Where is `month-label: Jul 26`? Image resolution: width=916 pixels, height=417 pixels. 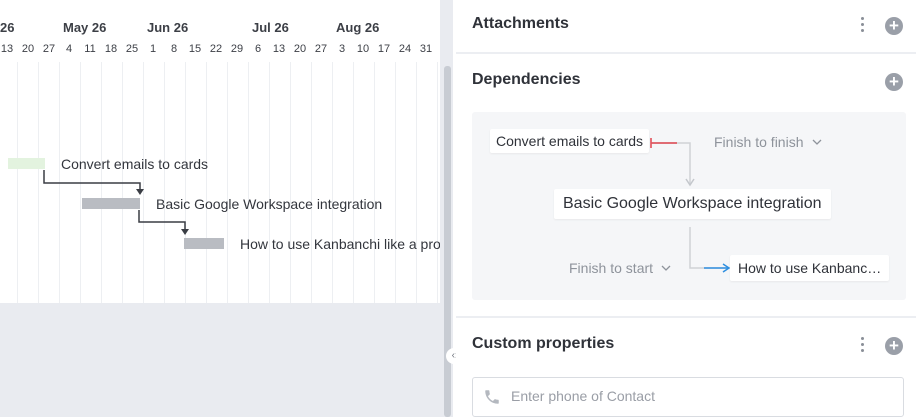
month-label: Jul 26 is located at coordinates (270, 27).